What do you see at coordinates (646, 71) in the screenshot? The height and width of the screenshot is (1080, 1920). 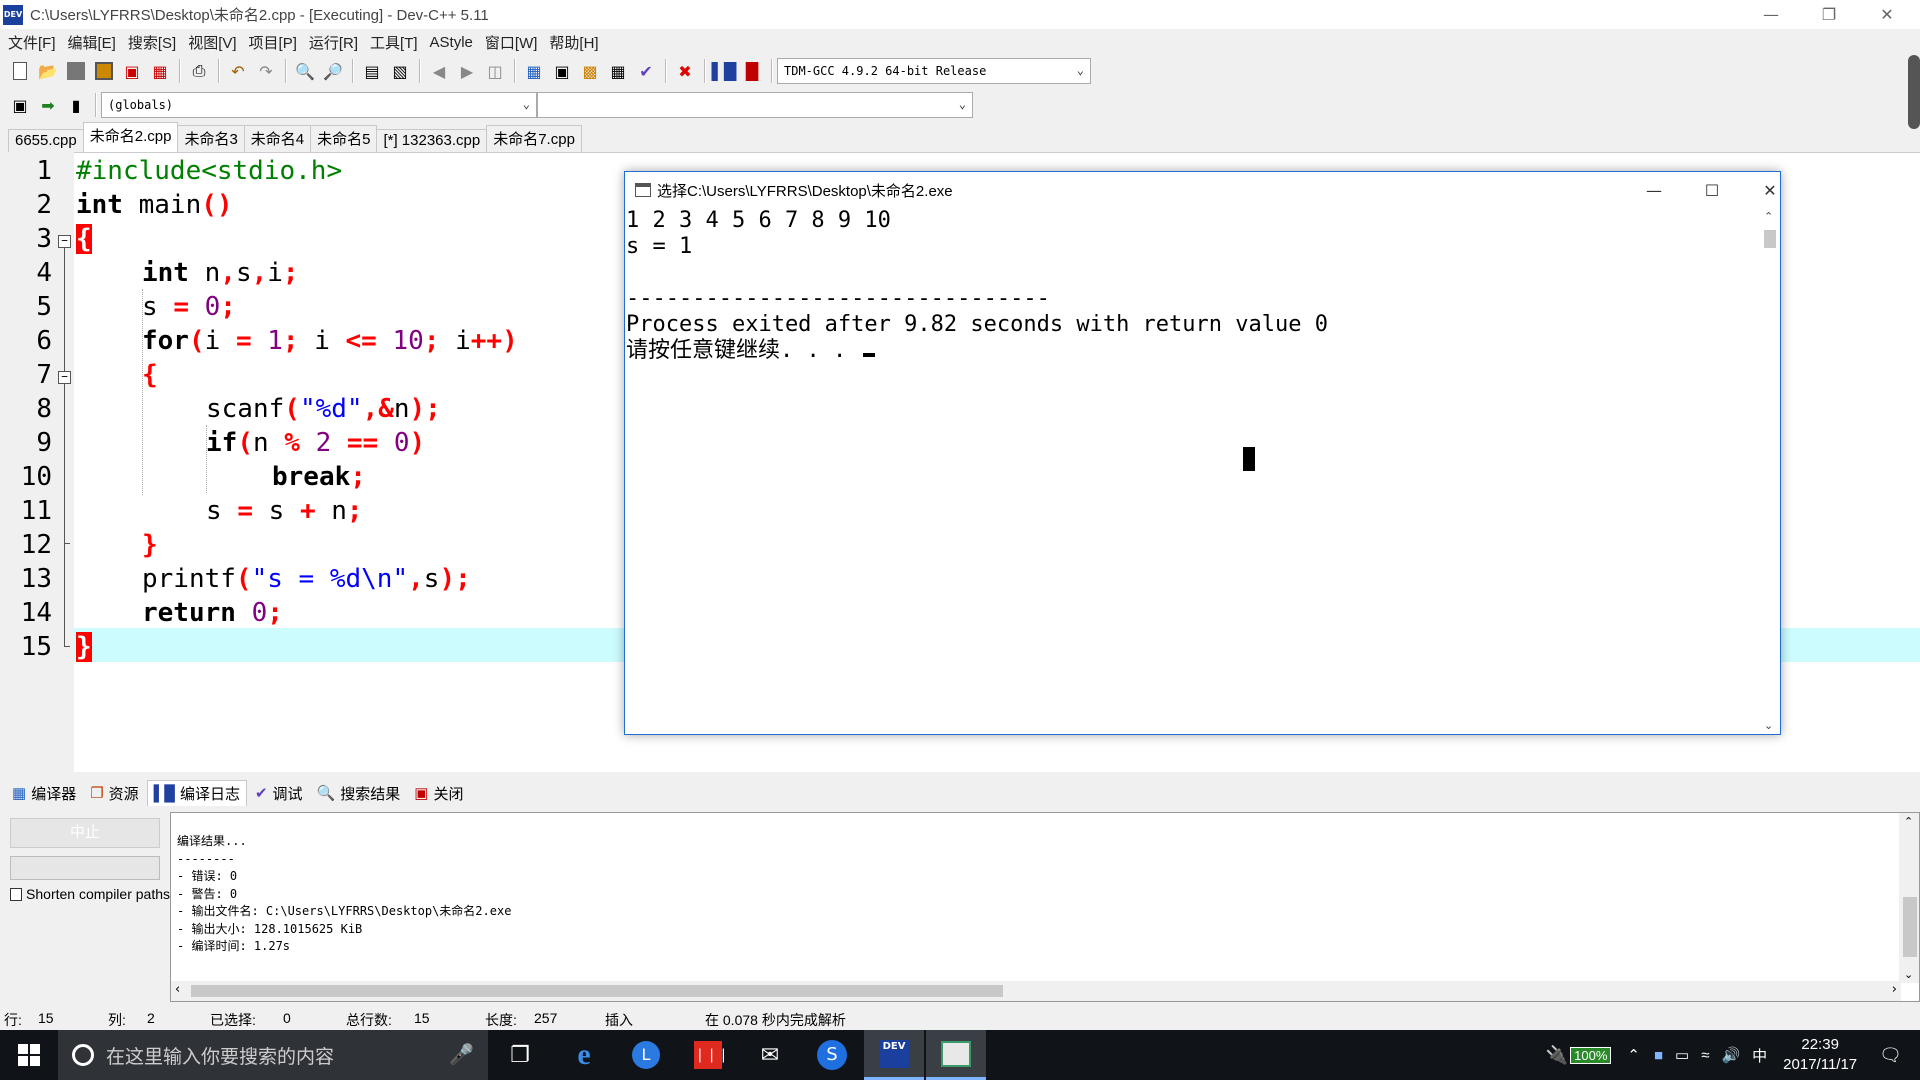 I see `syntax-check-button: ✔` at bounding box center [646, 71].